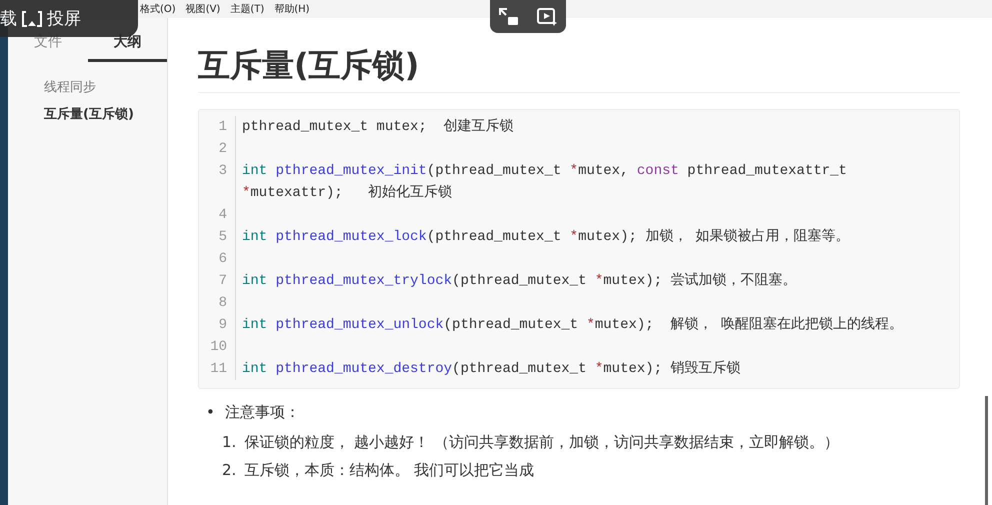  Describe the element at coordinates (217, 215) in the screenshot. I see `line-number: 4` at that location.